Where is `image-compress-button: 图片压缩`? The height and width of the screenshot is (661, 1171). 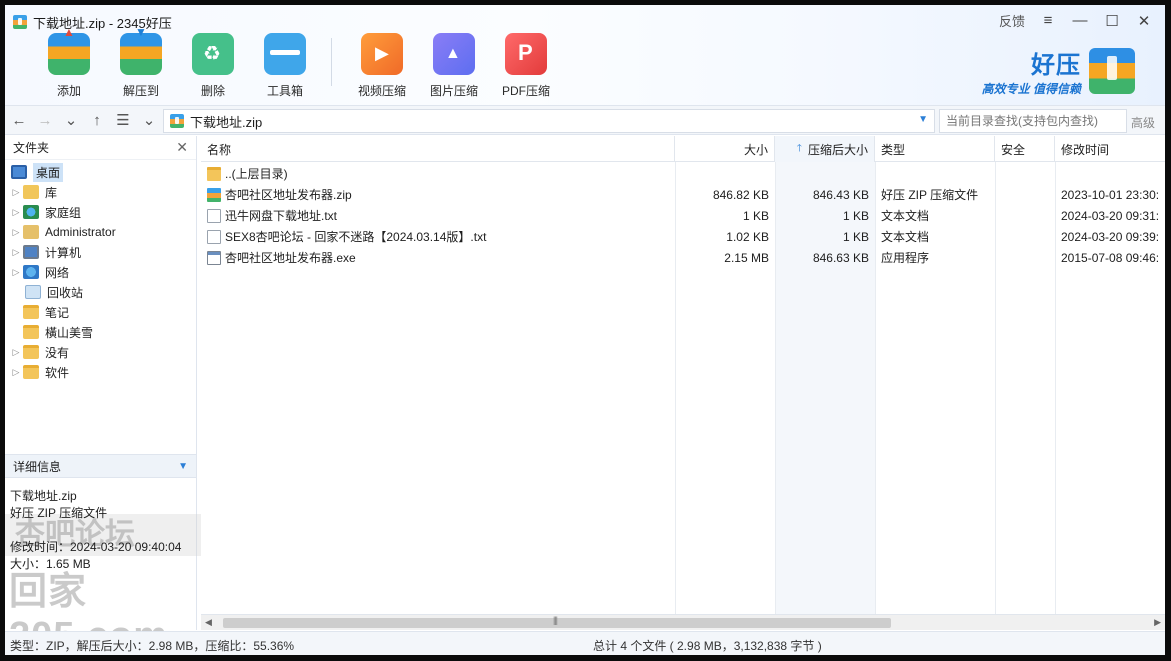 image-compress-button: 图片压缩 is located at coordinates (454, 66).